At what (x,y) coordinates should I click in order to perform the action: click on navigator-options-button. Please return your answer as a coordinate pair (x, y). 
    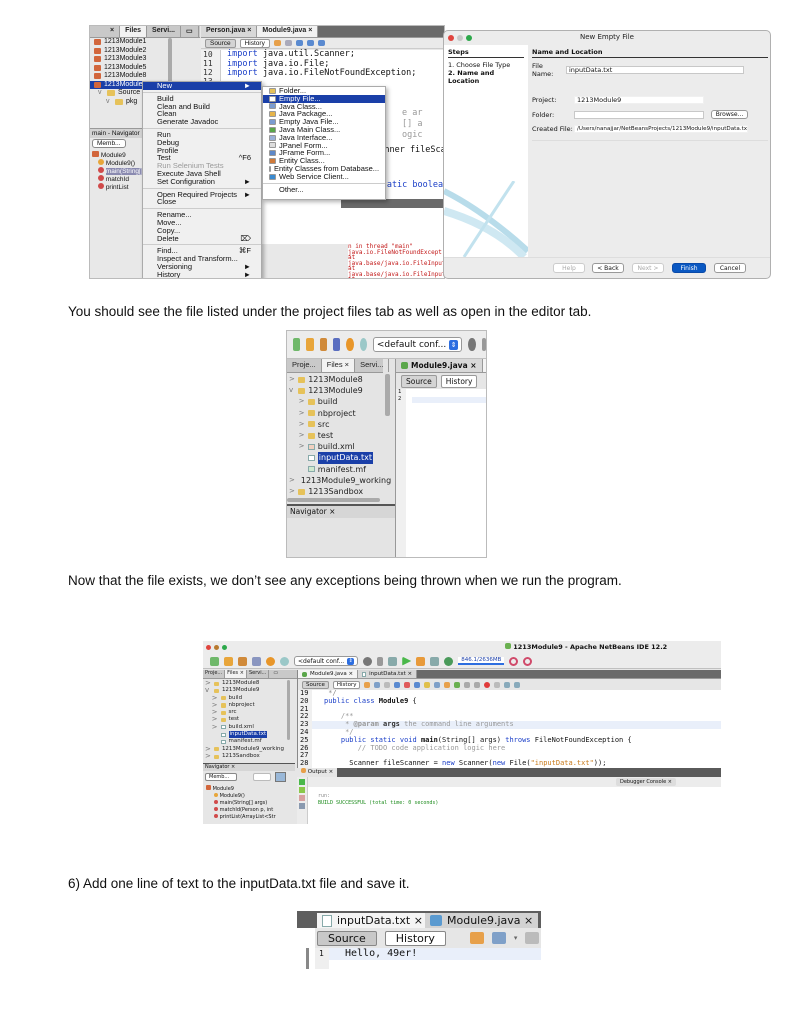
    Looking at the image, I should click on (280, 777).